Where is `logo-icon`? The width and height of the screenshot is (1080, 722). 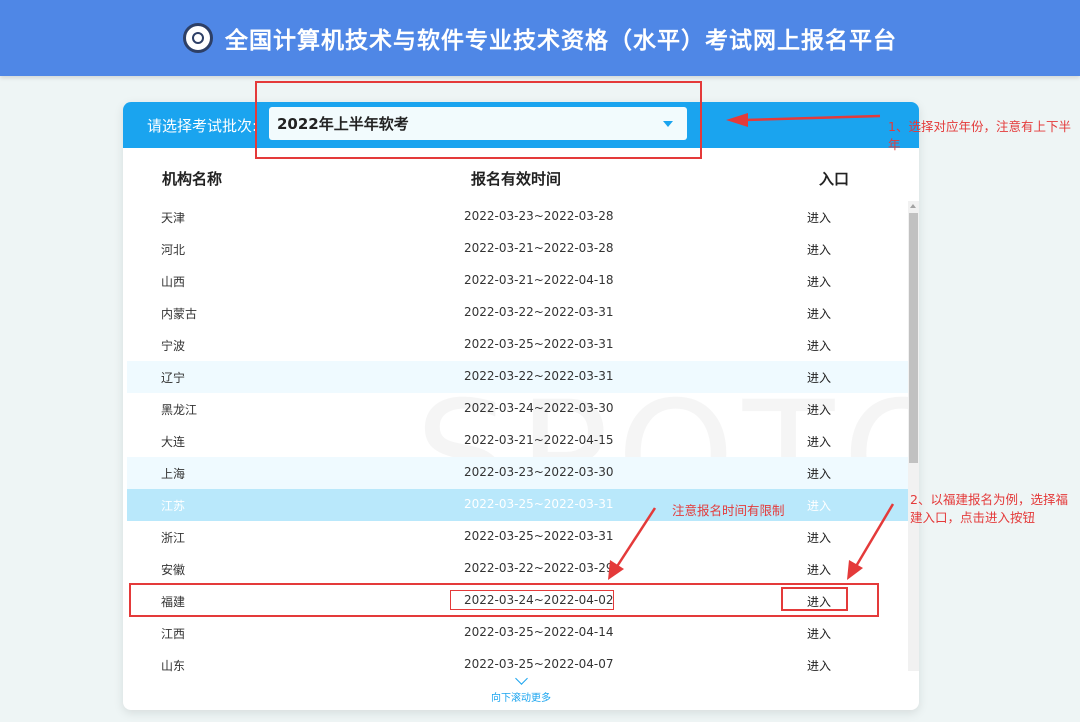
logo-icon is located at coordinates (198, 38).